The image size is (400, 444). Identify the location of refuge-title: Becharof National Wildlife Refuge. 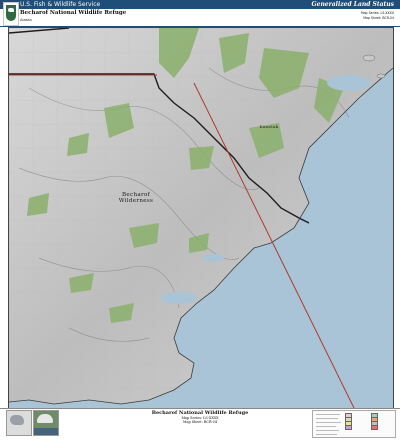
(73, 13).